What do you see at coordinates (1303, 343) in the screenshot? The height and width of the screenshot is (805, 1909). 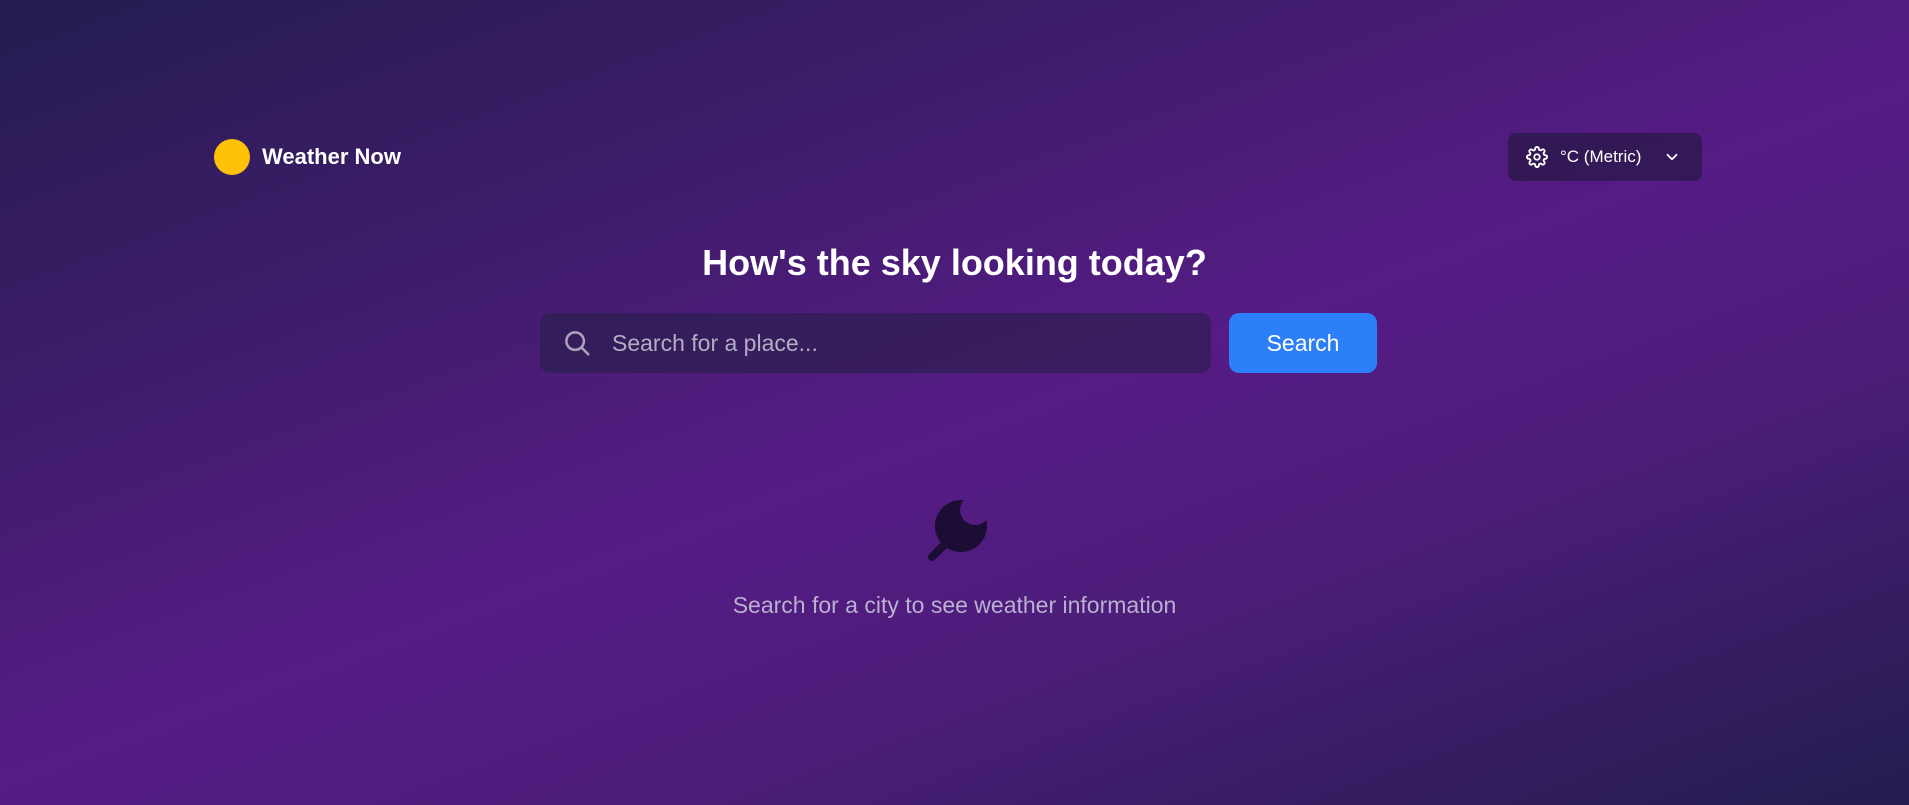 I see `search-button: Search` at bounding box center [1303, 343].